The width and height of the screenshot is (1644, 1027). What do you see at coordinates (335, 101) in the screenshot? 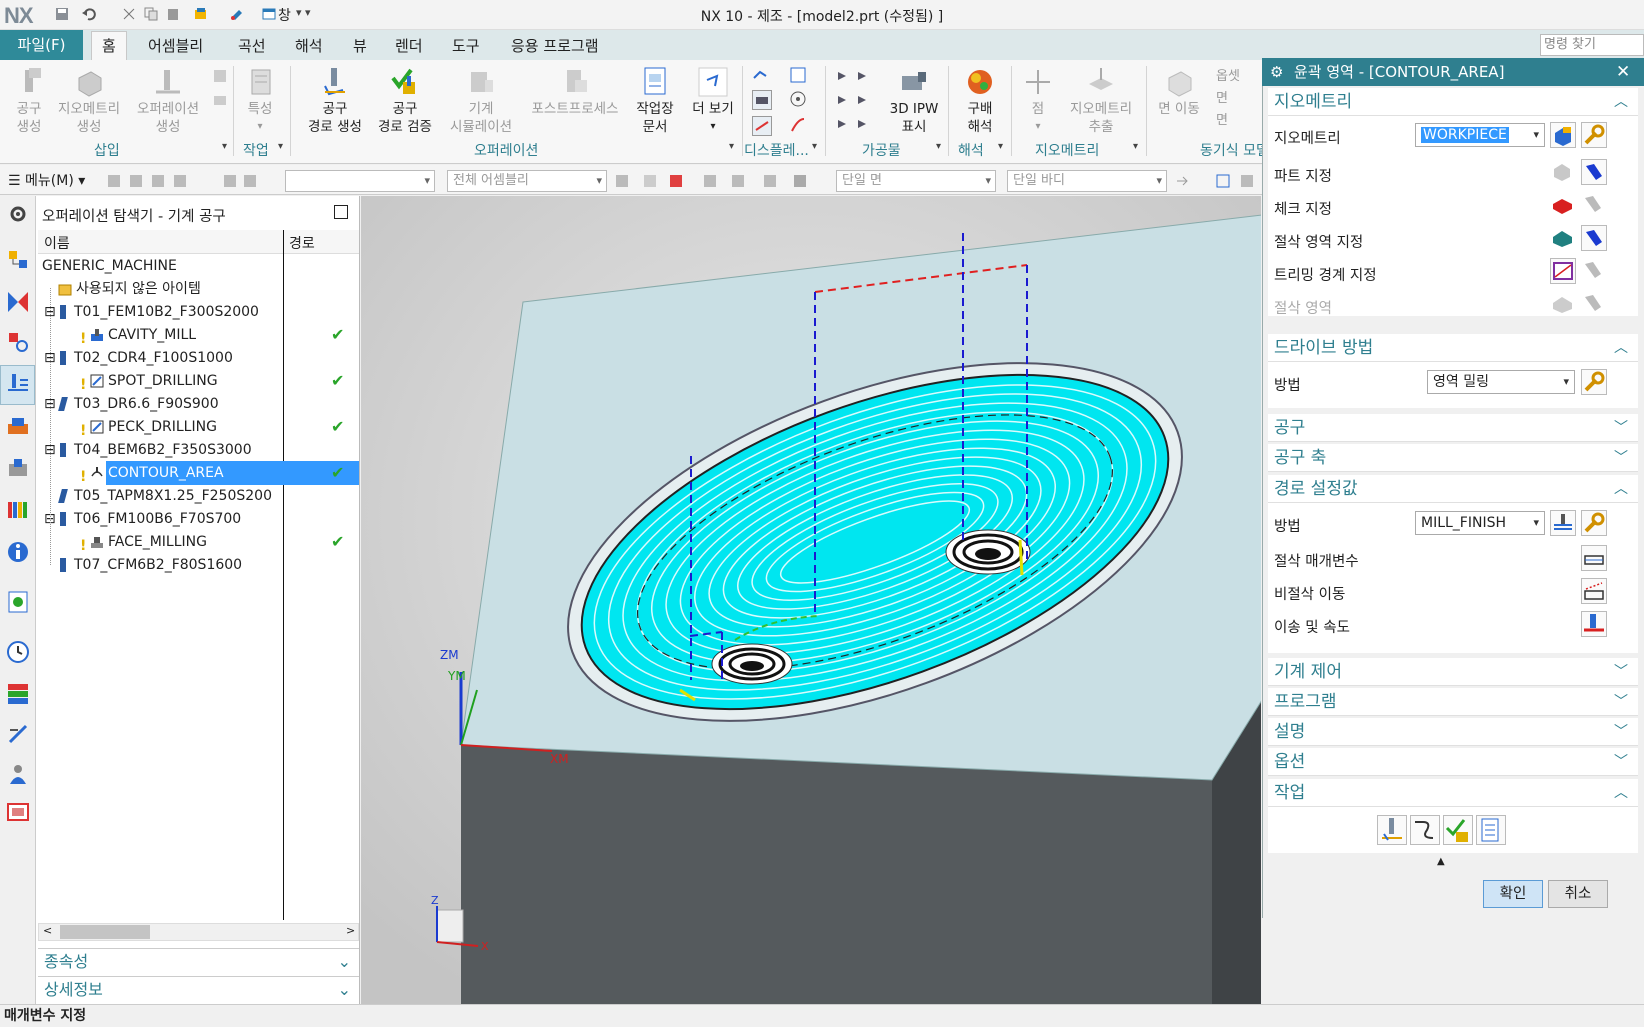
I see `generate-toolpath-button: 공구 경로 생성` at bounding box center [335, 101].